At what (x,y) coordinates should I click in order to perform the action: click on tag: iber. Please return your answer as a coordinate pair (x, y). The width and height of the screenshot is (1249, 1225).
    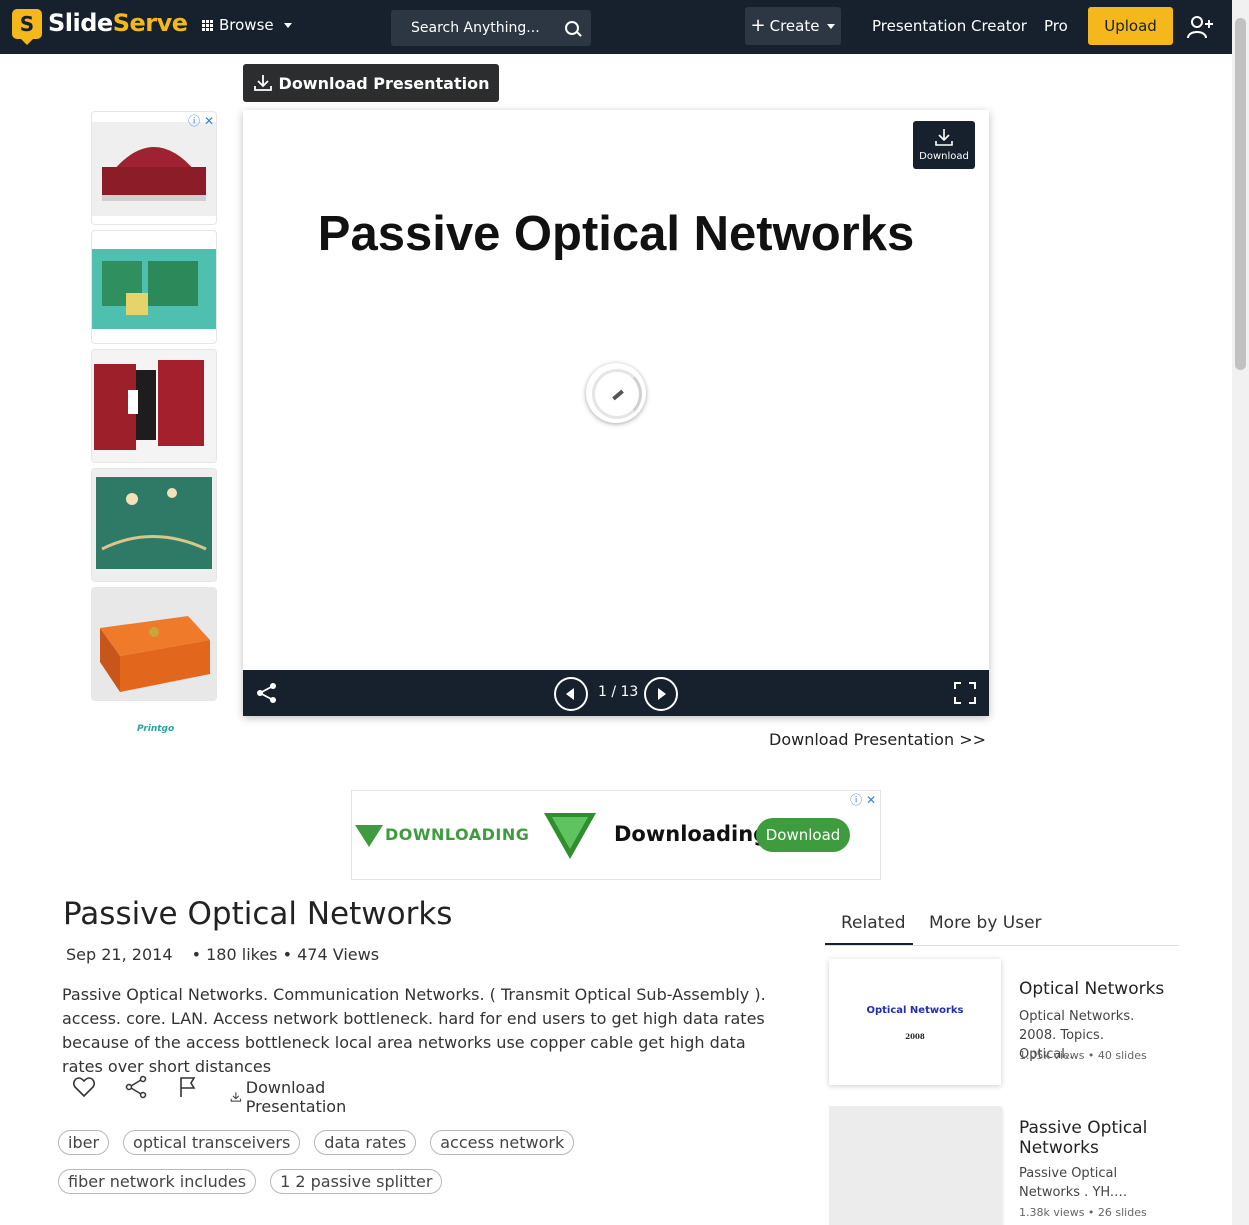
    Looking at the image, I should click on (84, 1142).